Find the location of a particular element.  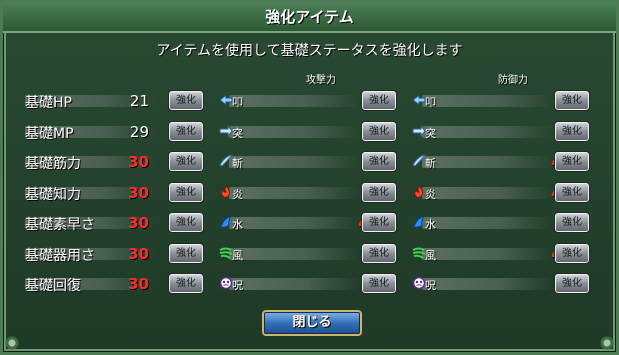

defense-element-label: 叩 is located at coordinates (430, 102).